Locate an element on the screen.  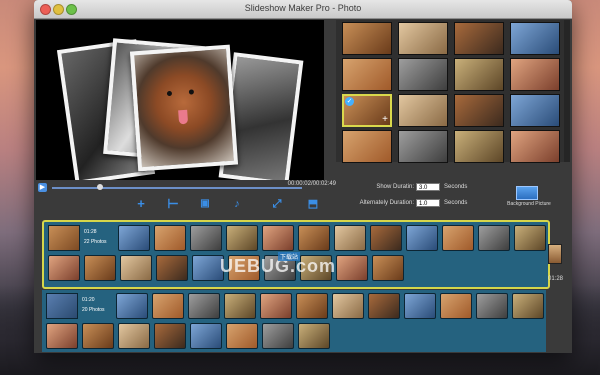
title-bar: Slideshow Maker Pro - Photo is located at coordinates (303, 9).